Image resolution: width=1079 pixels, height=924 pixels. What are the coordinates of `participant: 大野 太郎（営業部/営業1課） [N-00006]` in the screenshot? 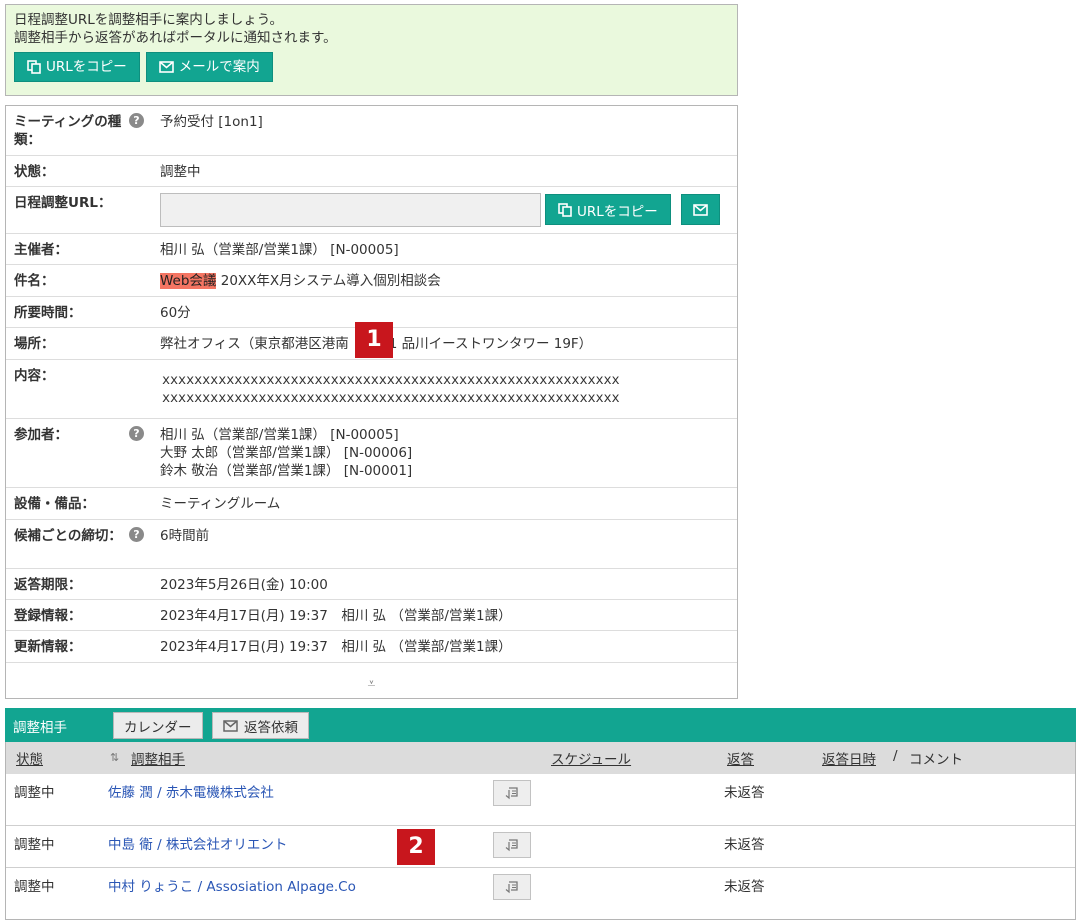 It's located at (286, 453).